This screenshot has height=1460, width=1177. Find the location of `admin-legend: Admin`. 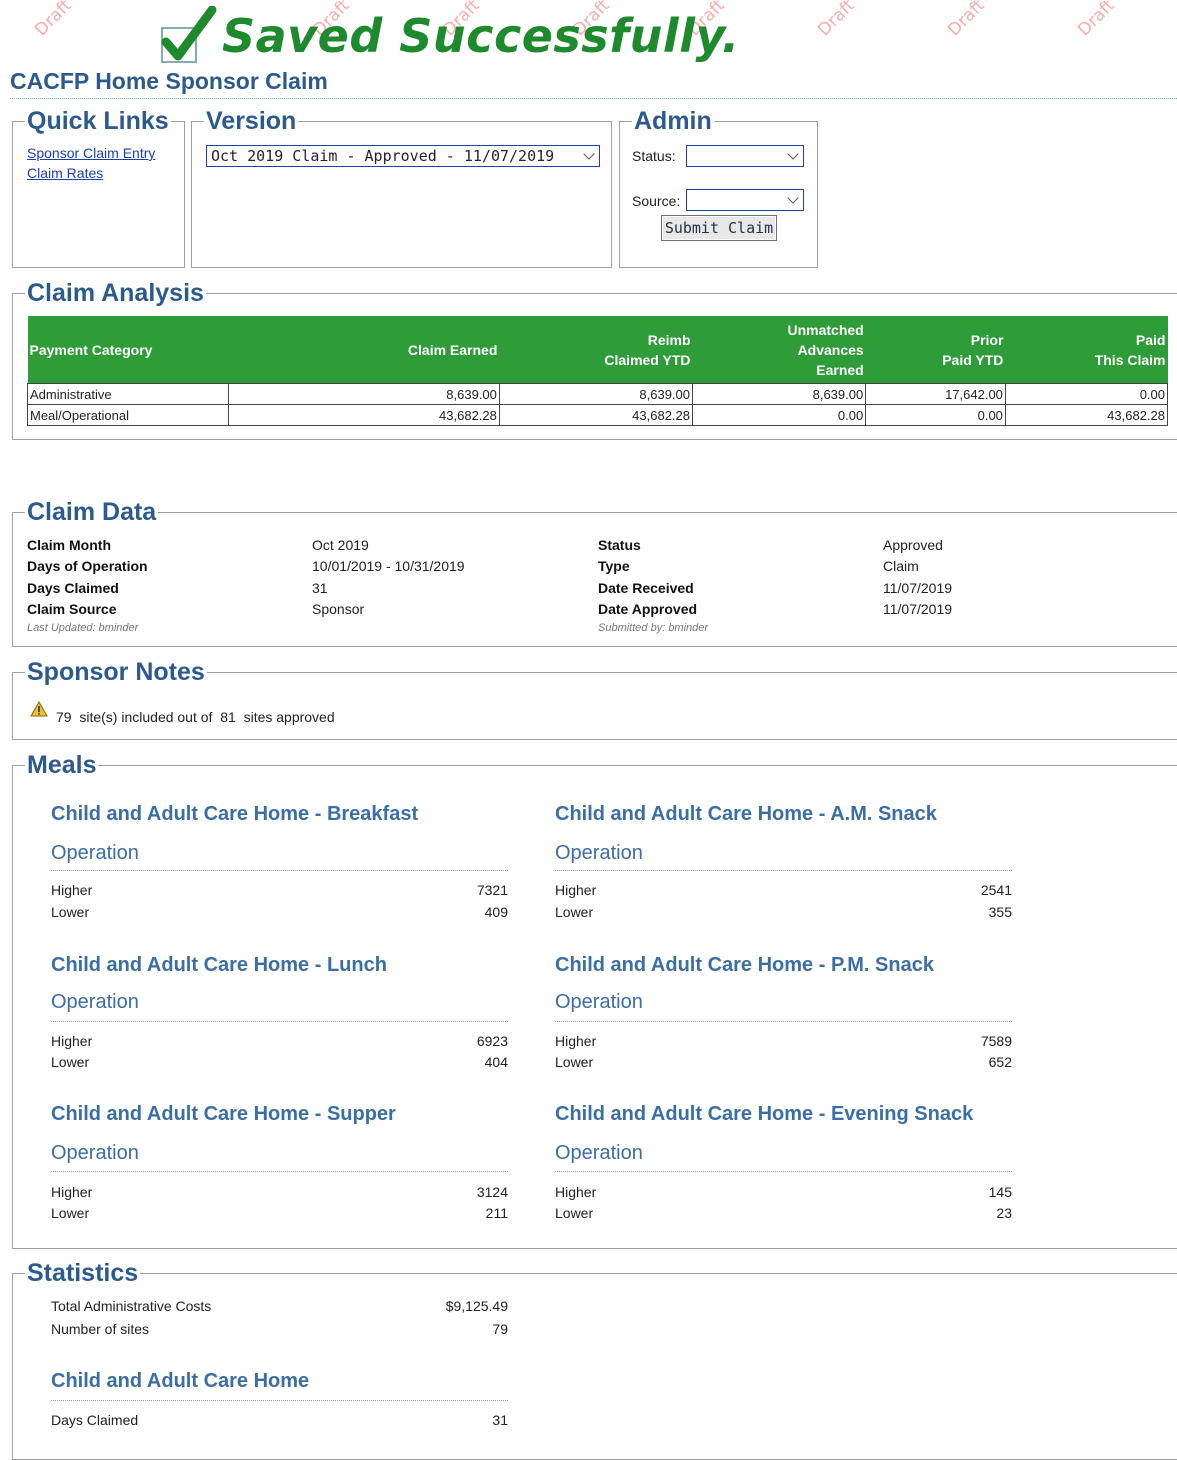

admin-legend: Admin is located at coordinates (673, 121).